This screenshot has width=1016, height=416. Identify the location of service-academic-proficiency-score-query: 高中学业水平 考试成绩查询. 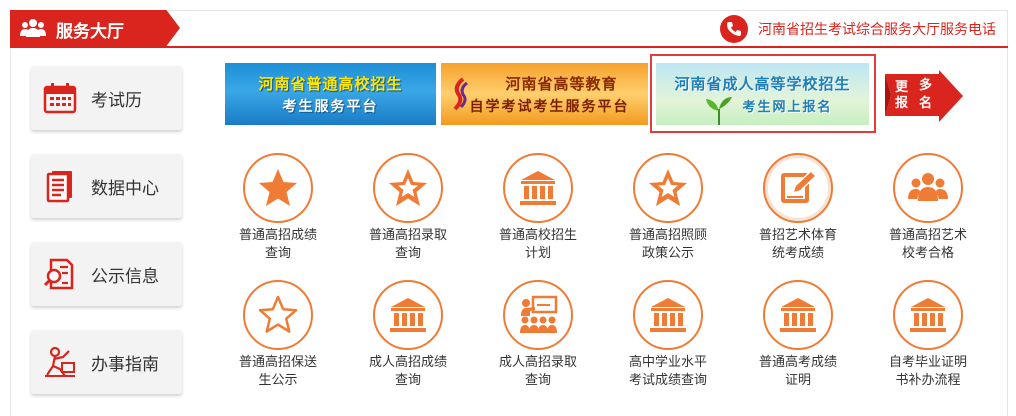
(668, 335).